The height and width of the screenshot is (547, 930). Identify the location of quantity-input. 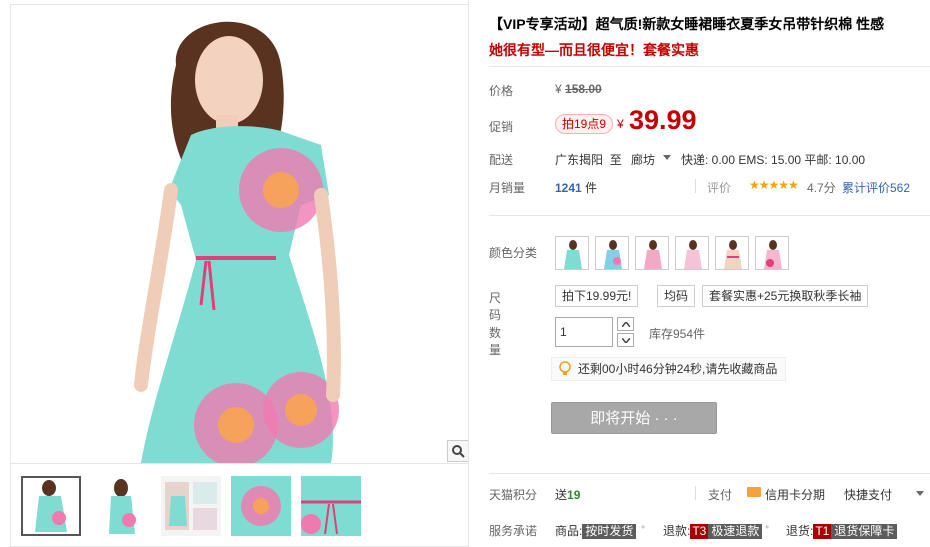
(584, 332).